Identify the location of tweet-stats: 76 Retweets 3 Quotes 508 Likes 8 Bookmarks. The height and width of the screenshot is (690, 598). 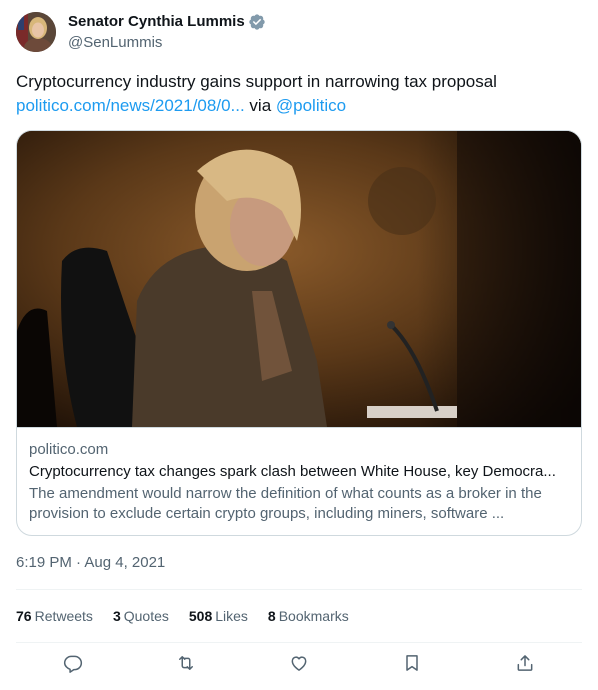
(192, 616).